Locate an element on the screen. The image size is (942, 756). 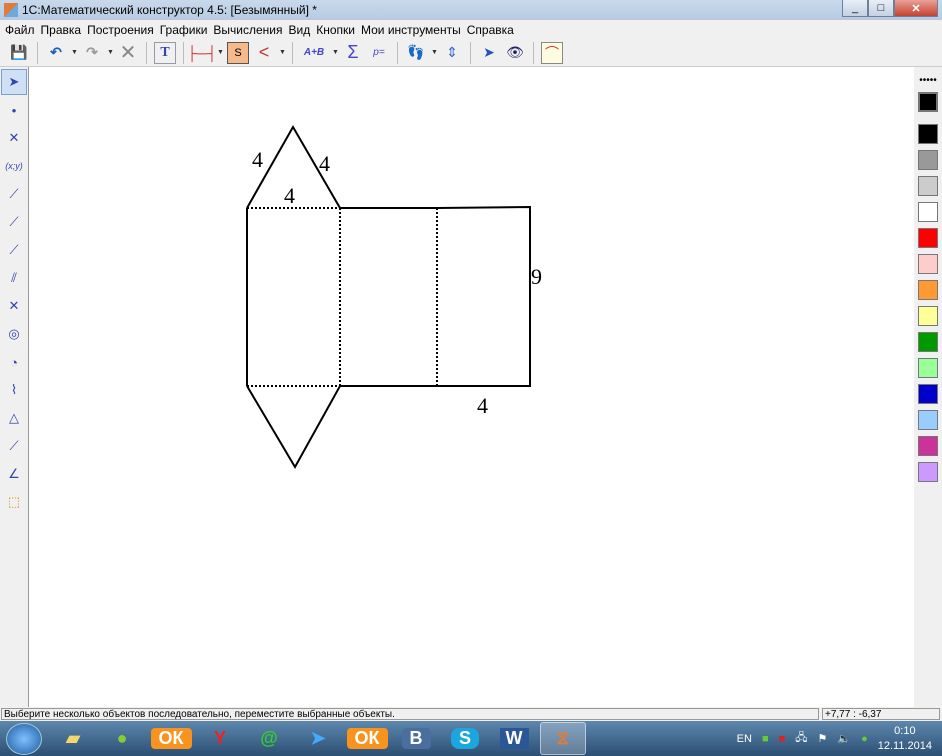
redo-dropdown: ▼ is located at coordinates (110, 52).